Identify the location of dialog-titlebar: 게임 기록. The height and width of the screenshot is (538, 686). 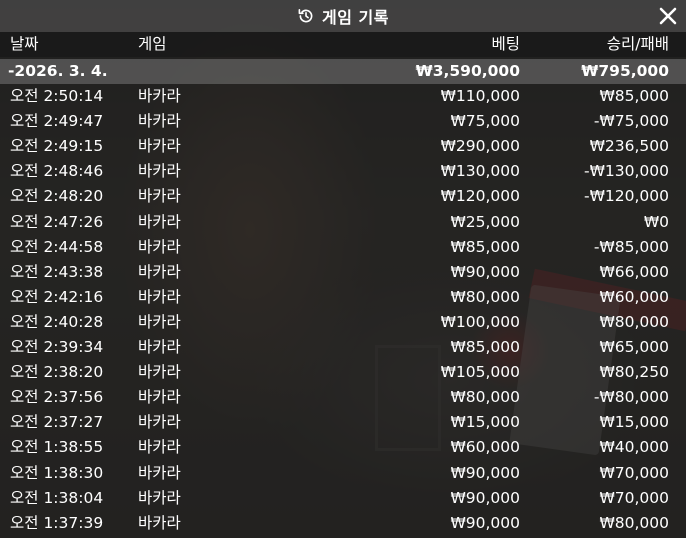
(343, 16).